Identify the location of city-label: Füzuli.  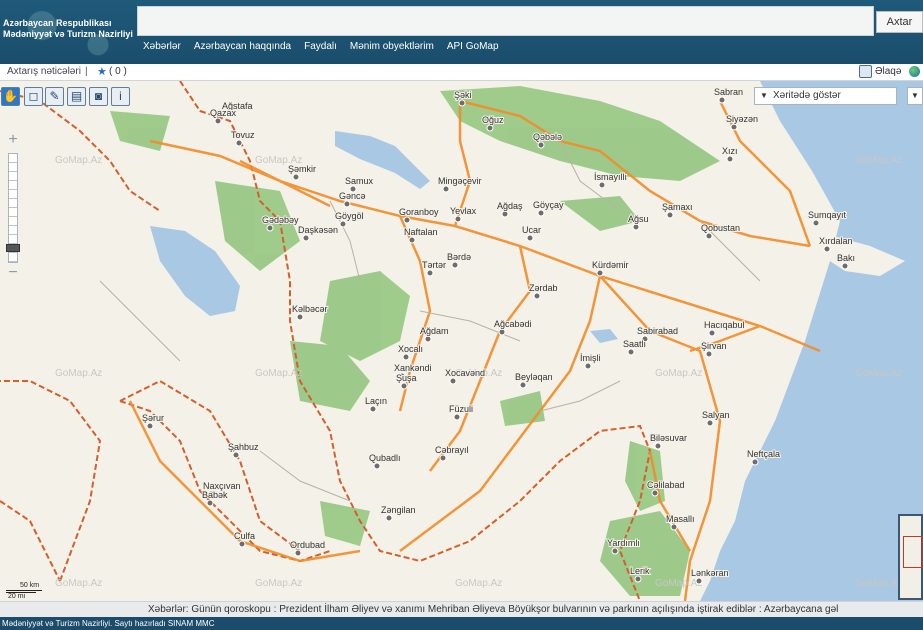
(461, 409).